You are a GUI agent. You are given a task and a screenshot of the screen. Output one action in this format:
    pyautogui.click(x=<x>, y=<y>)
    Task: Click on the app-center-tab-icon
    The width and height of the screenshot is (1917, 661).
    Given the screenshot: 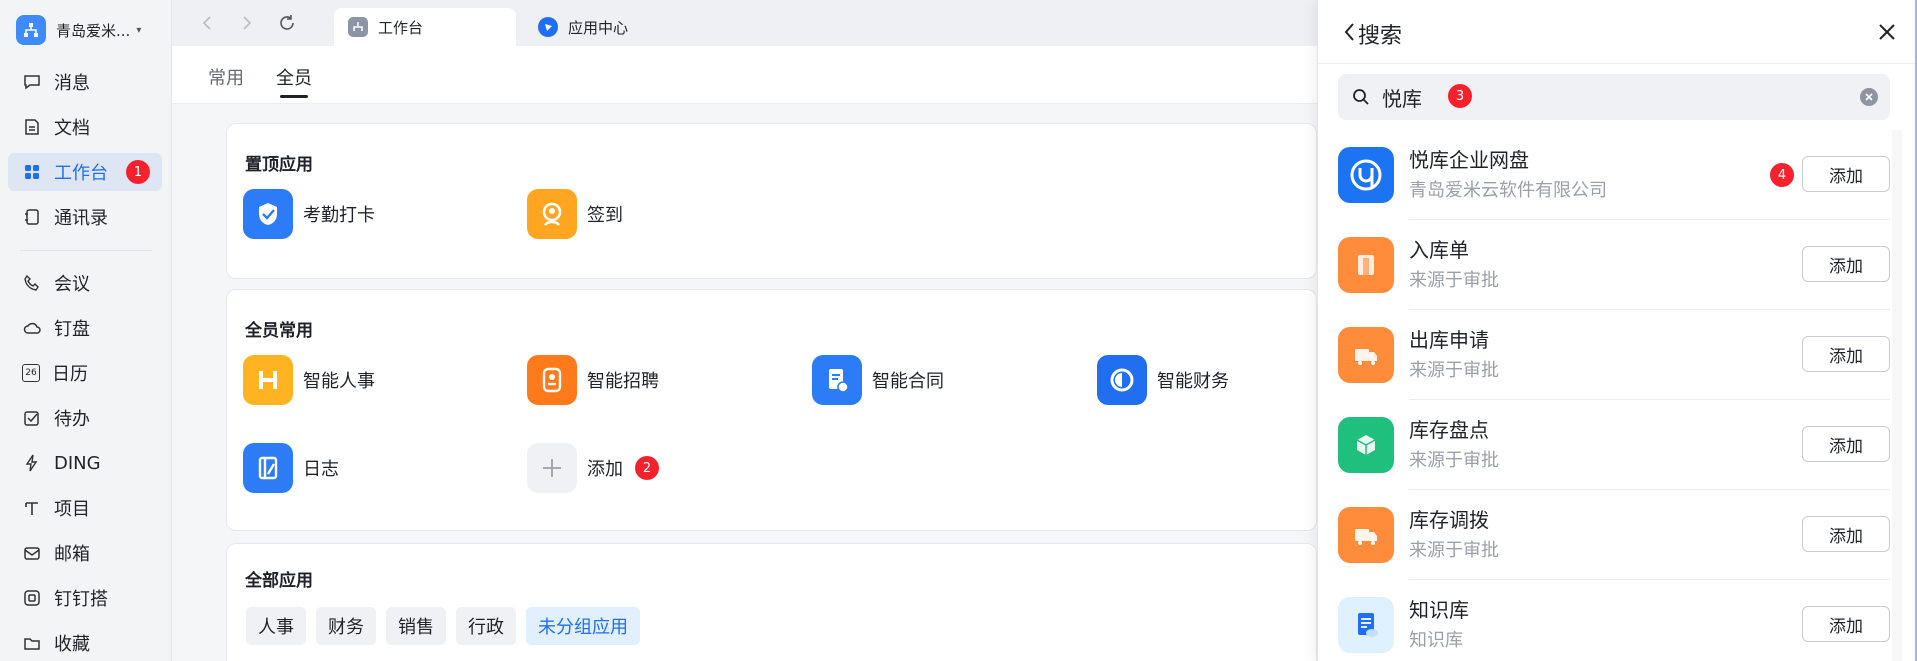 What is the action you would take?
    pyautogui.click(x=548, y=27)
    